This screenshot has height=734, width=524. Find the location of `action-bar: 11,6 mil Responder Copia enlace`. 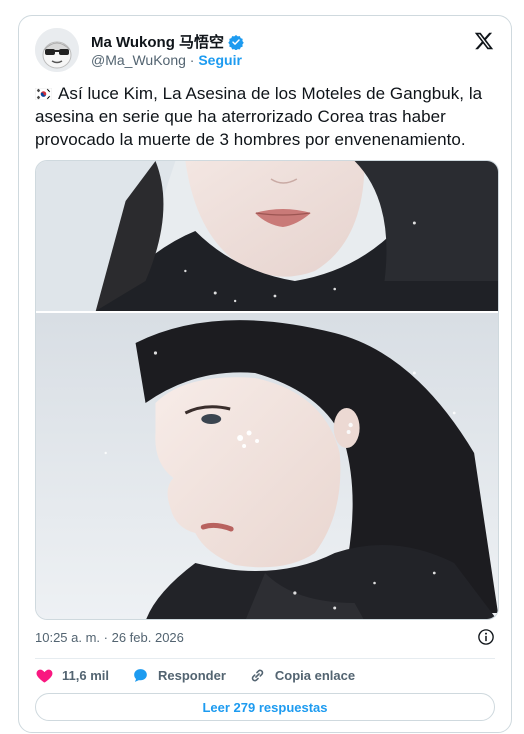

action-bar: 11,6 mil Responder Copia enlace is located at coordinates (206, 675).